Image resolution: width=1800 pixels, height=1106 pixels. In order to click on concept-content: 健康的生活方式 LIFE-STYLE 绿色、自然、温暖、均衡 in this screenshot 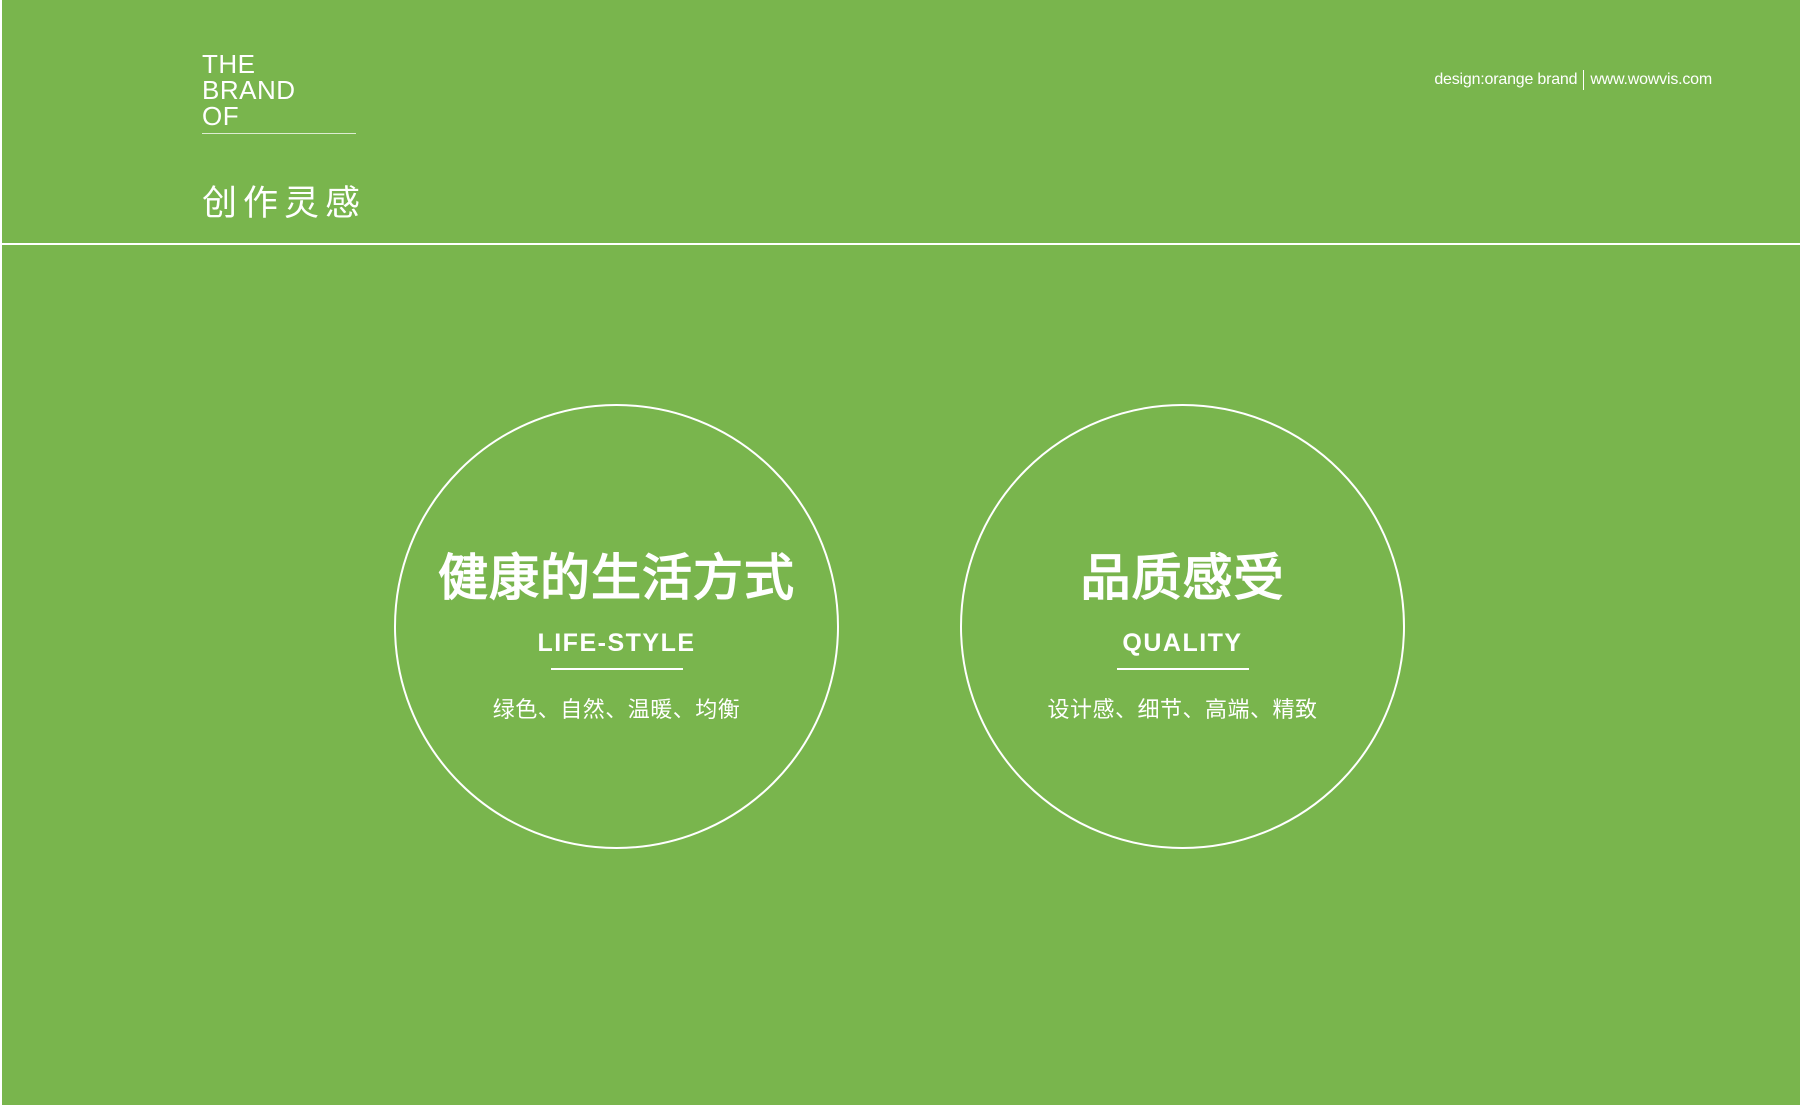, I will do `click(616, 626)`.